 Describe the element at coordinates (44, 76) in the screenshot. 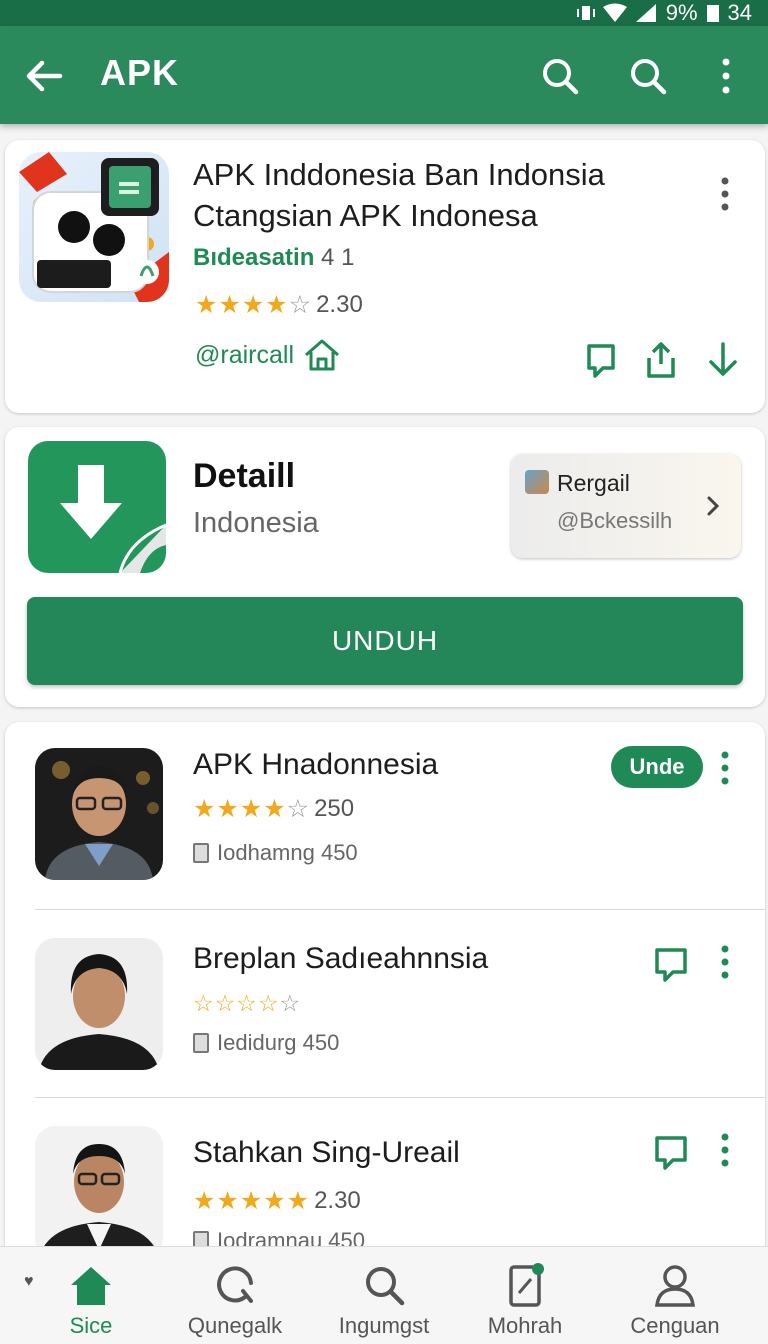

I see `back-arrow-icon` at that location.